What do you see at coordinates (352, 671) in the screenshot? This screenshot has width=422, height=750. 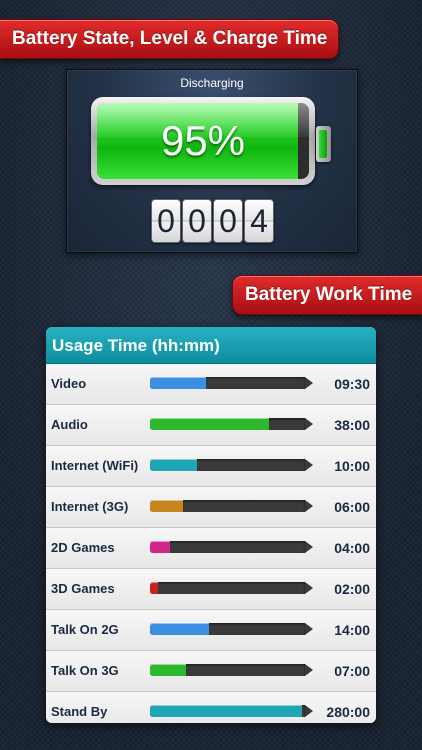 I see `usage-time-value: 07:00` at bounding box center [352, 671].